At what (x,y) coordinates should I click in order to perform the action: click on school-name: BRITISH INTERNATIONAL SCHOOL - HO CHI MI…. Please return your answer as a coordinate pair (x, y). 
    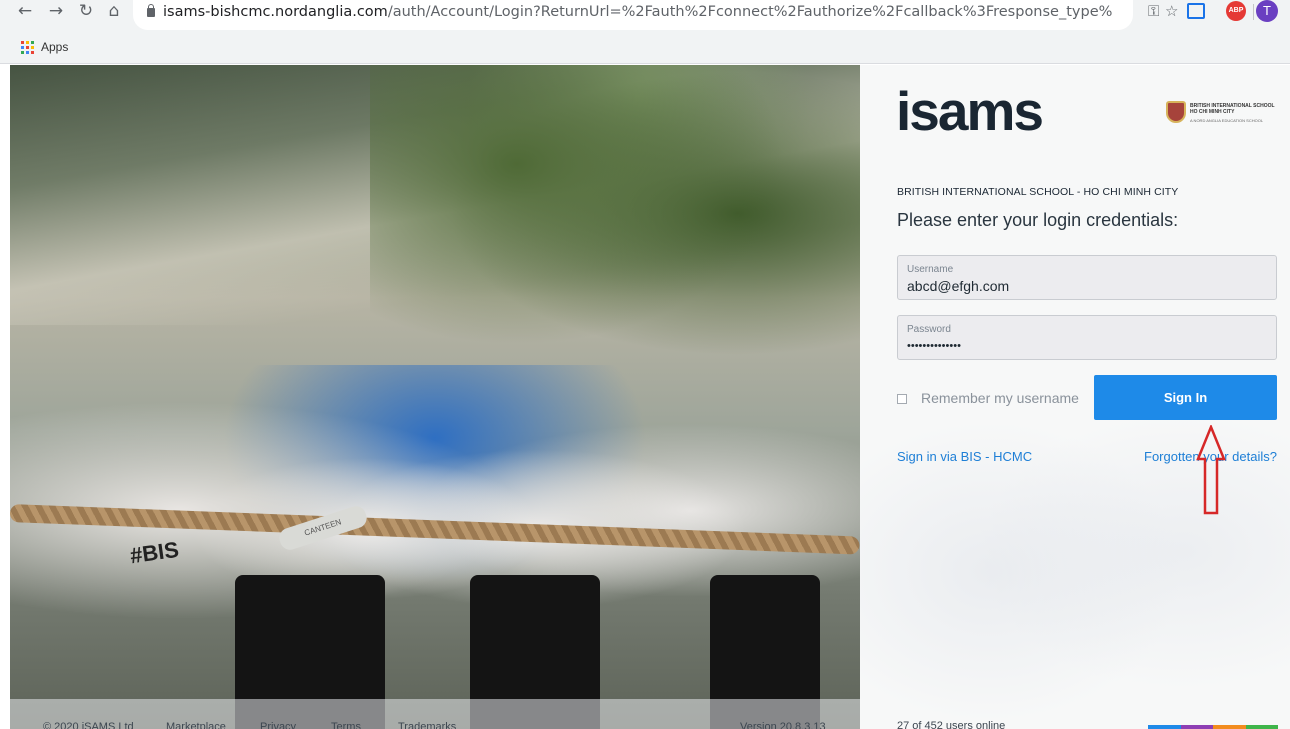
    Looking at the image, I should click on (1038, 192).